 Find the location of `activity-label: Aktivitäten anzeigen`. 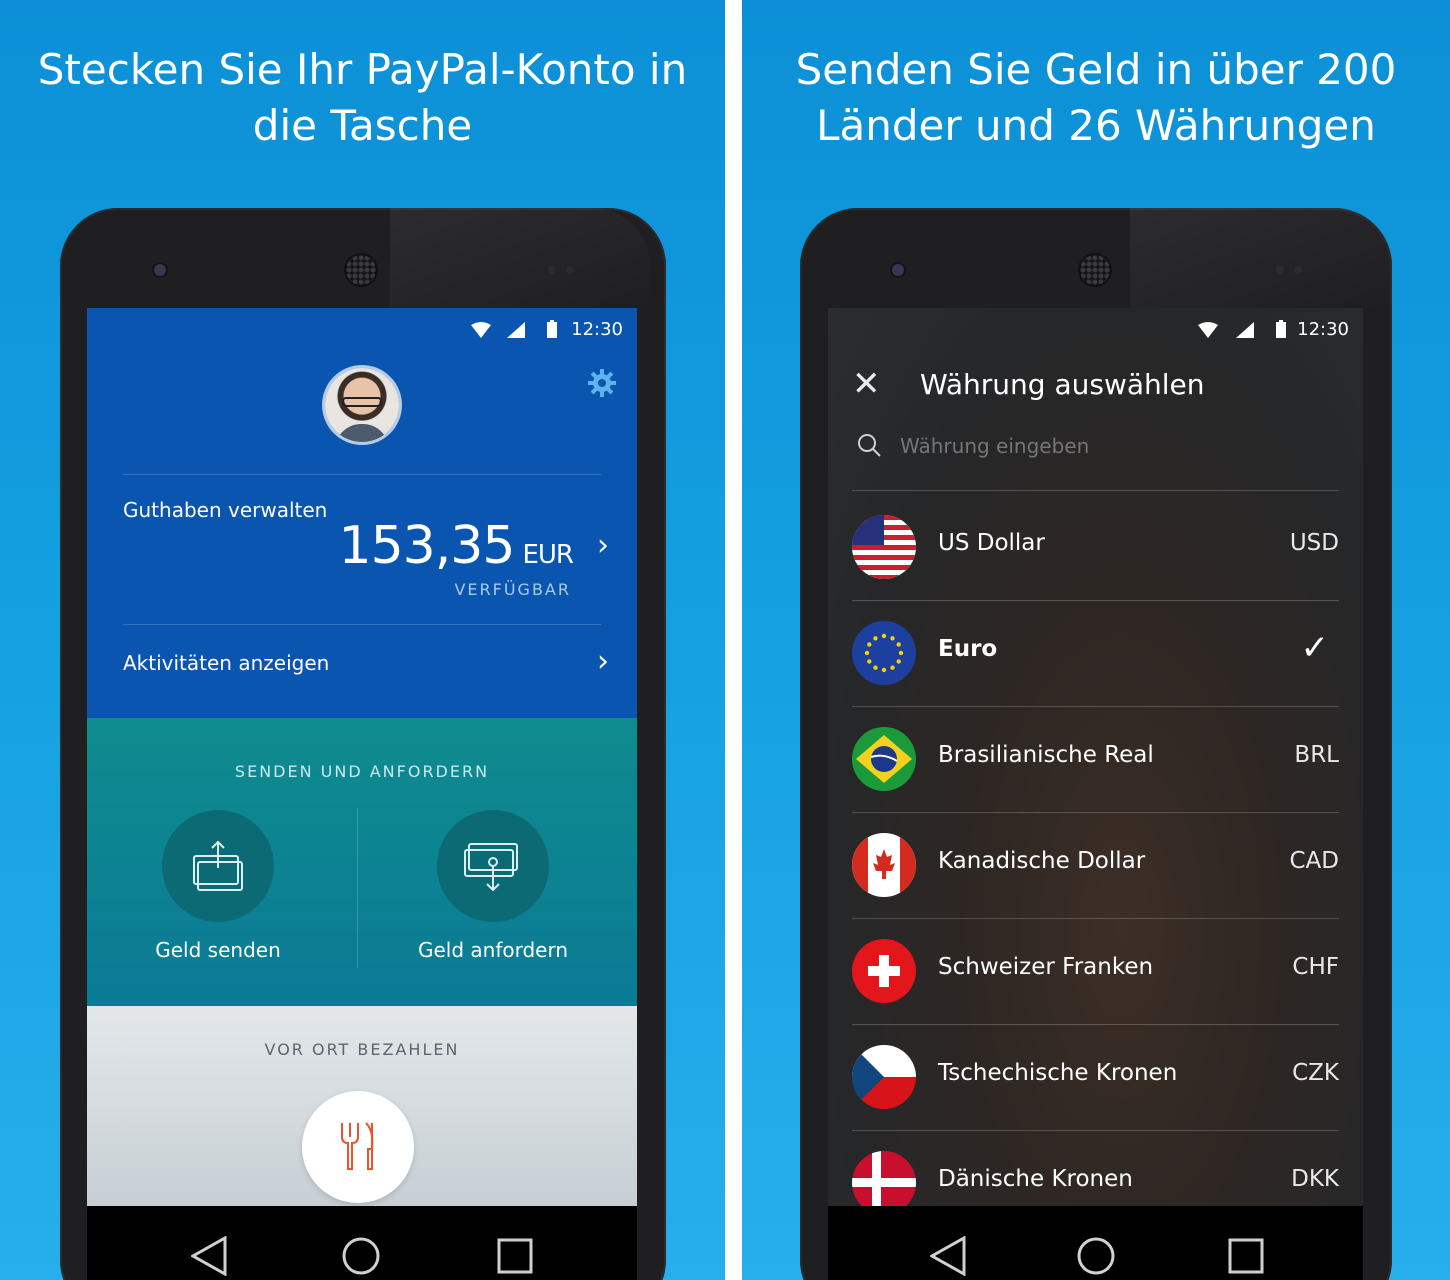

activity-label: Aktivitäten anzeigen is located at coordinates (226, 663).